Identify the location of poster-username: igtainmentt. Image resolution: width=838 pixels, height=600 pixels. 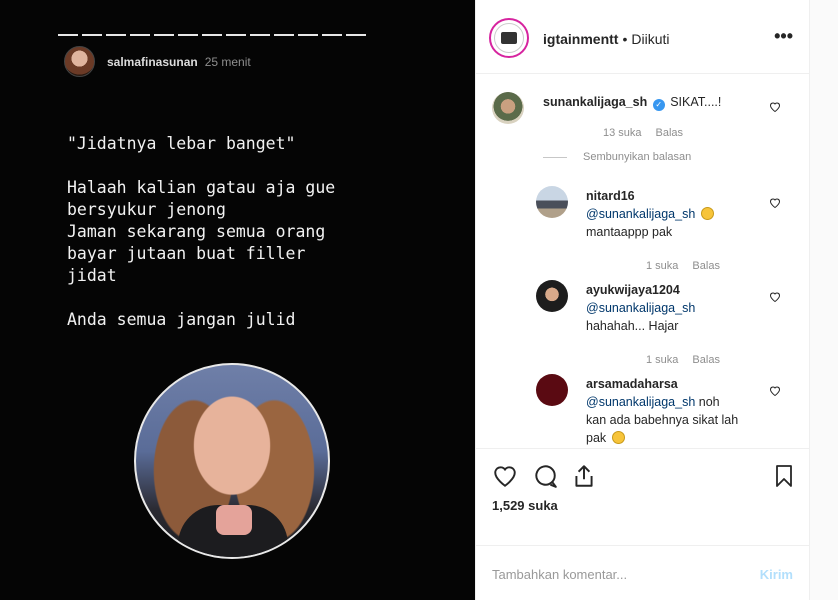
(580, 39).